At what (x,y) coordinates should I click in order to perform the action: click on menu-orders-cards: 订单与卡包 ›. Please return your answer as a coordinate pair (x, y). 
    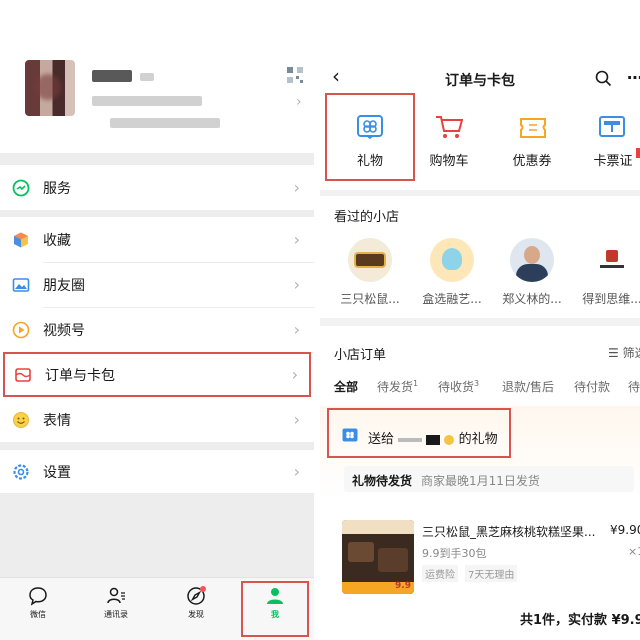
    Looking at the image, I should click on (157, 374).